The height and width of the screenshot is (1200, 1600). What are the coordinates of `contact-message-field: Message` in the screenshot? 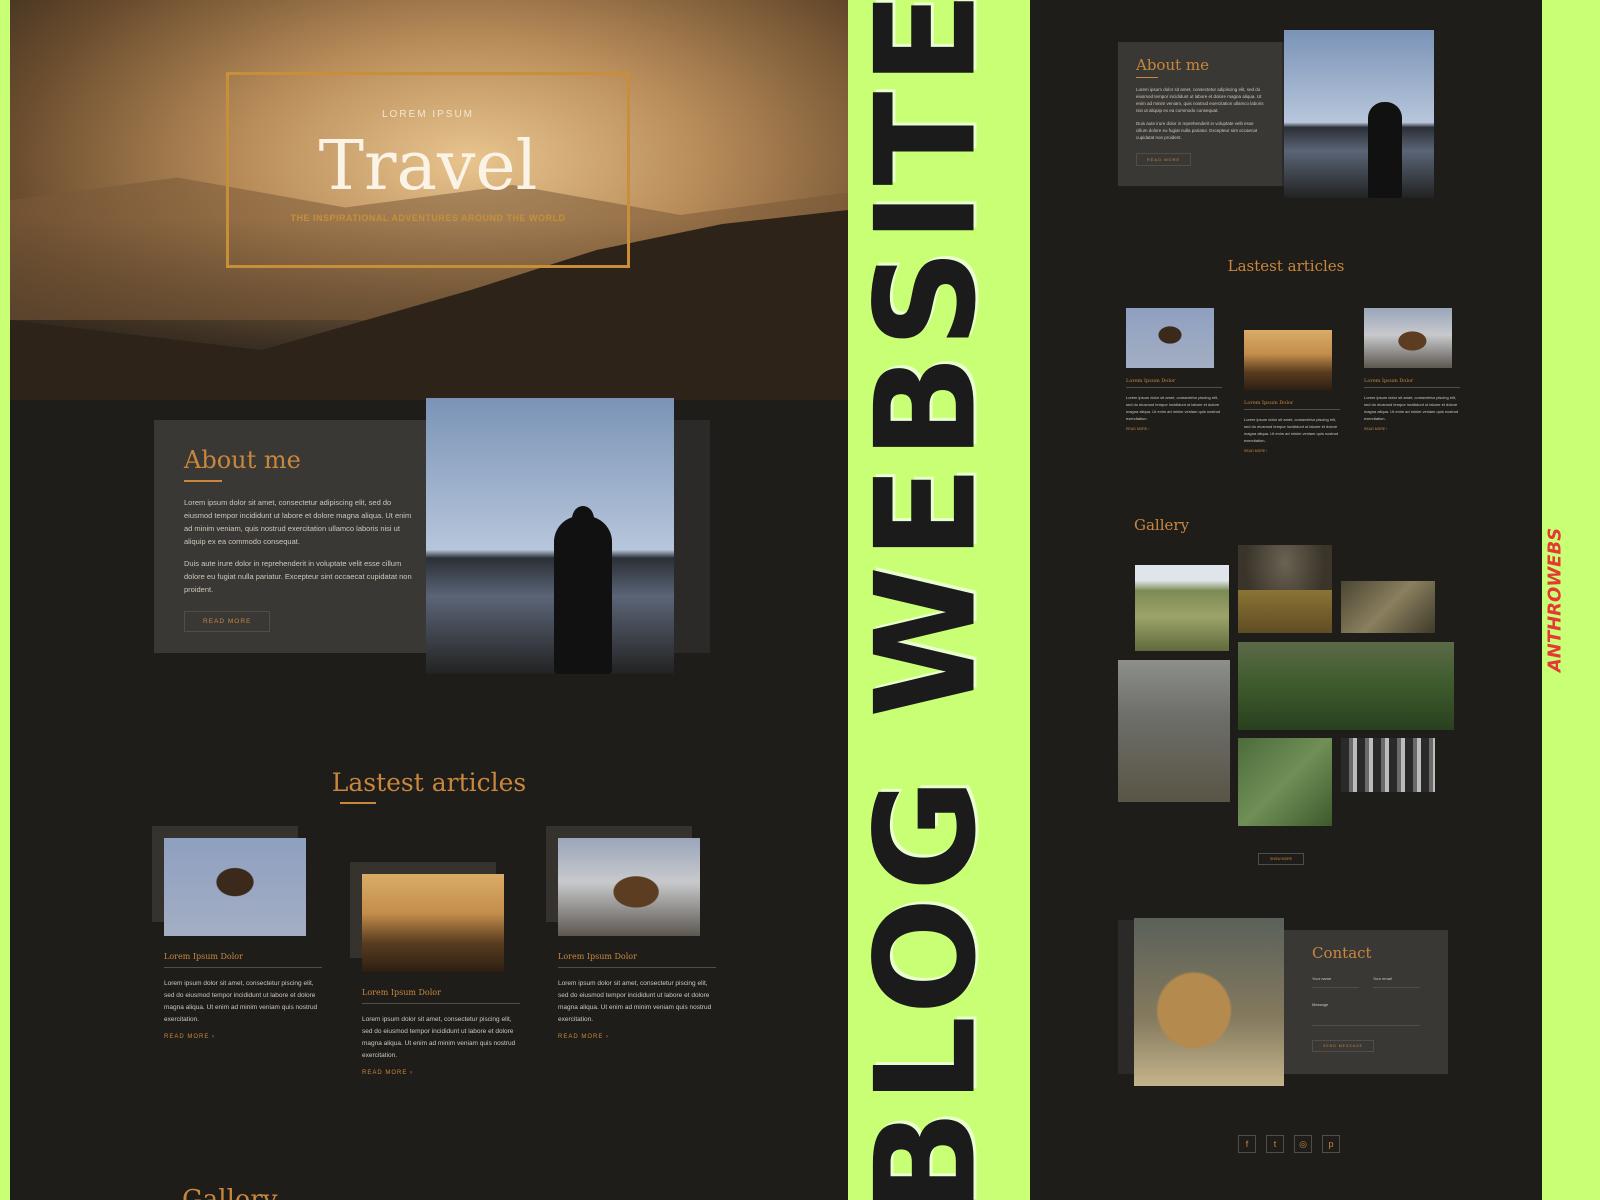 It's located at (1366, 1014).